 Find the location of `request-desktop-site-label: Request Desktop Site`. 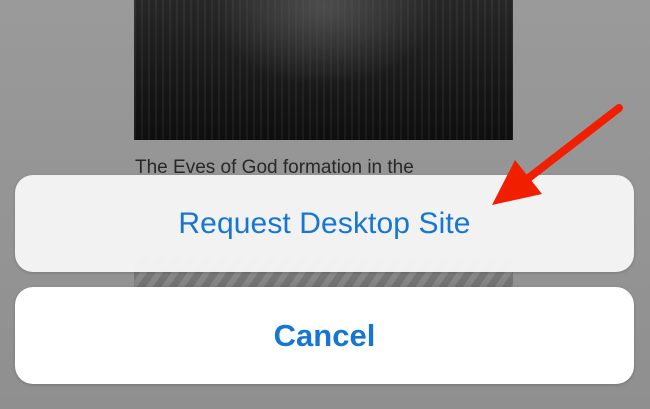

request-desktop-site-label: Request Desktop Site is located at coordinates (324, 223).